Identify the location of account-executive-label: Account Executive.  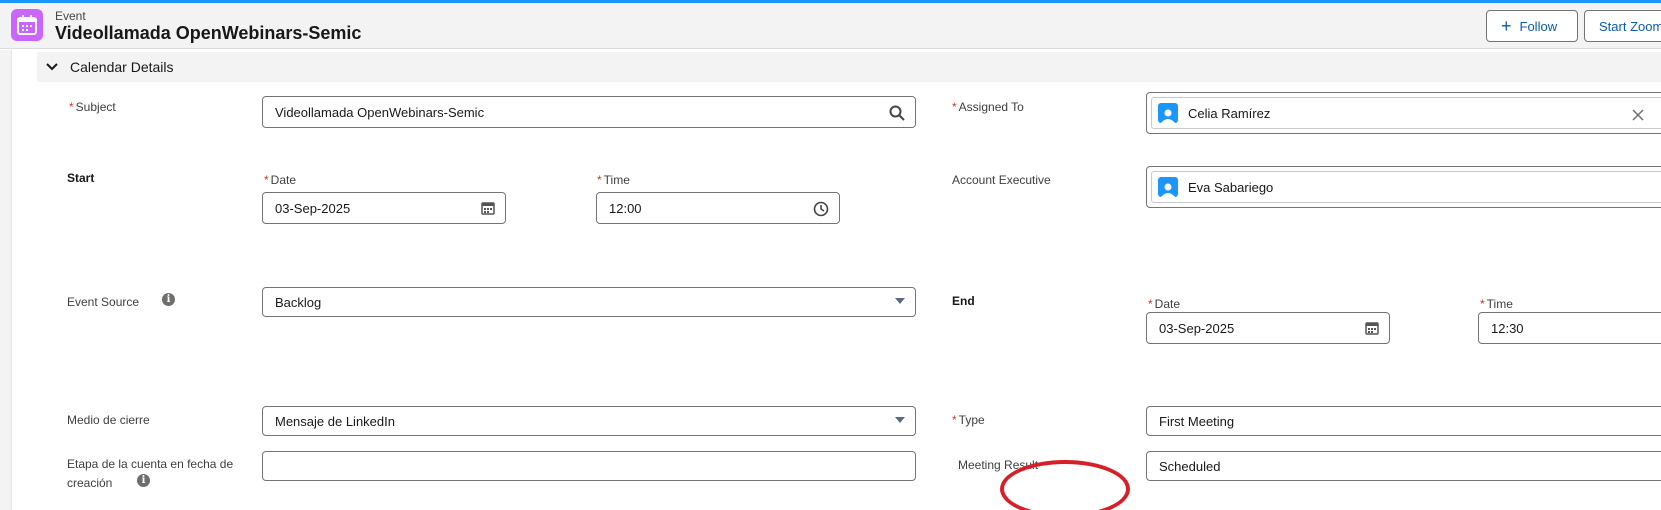
(1001, 180).